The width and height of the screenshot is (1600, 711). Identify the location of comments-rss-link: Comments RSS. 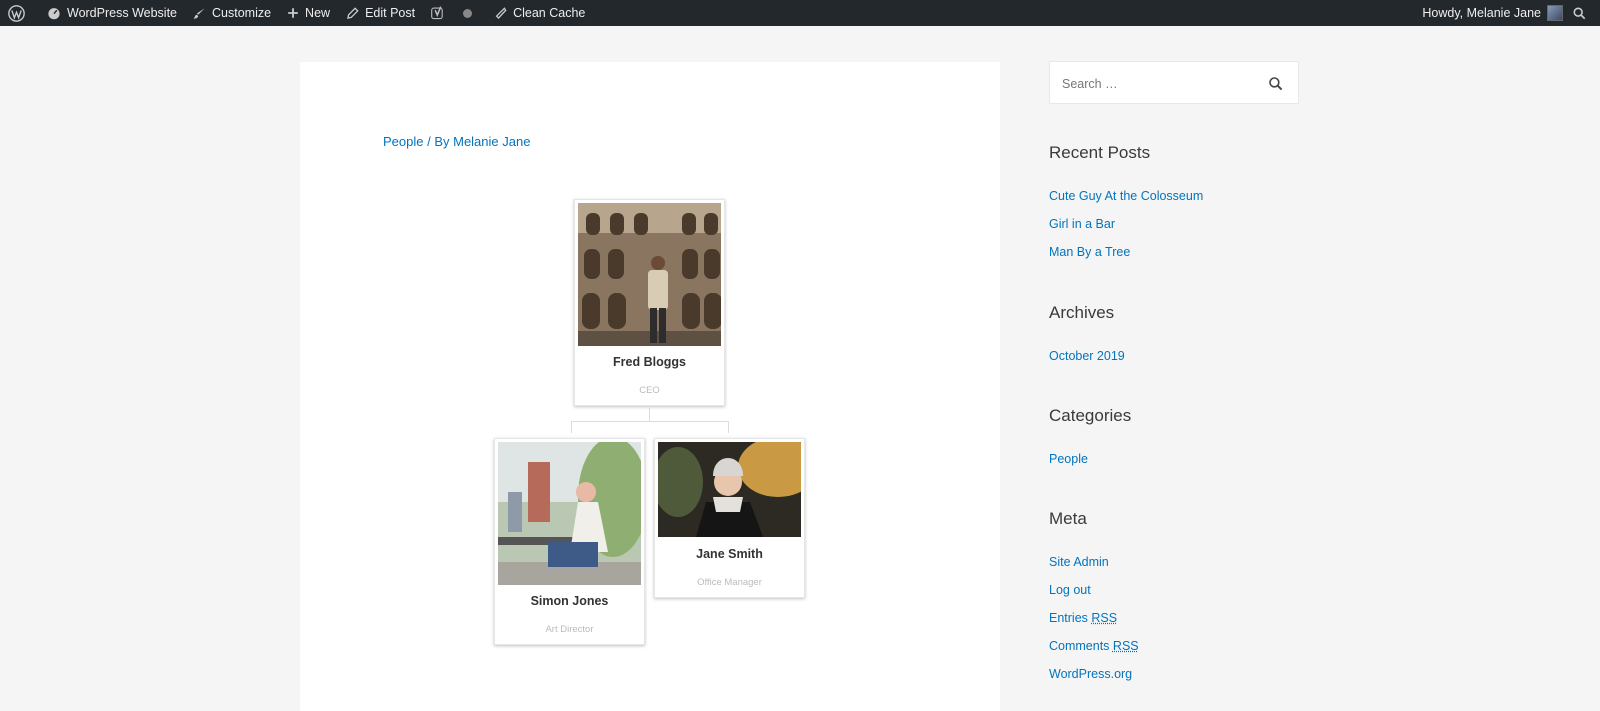
(1094, 646).